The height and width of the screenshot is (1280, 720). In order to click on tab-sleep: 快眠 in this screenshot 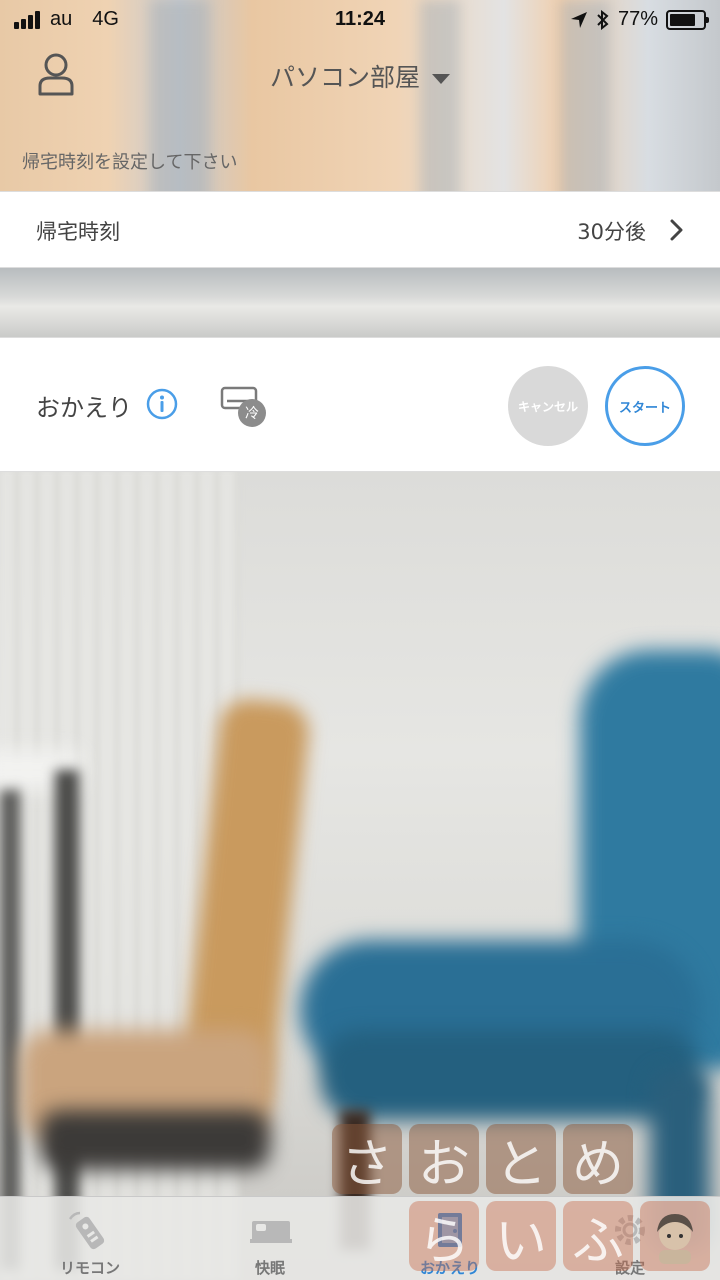, I will do `click(270, 1238)`.